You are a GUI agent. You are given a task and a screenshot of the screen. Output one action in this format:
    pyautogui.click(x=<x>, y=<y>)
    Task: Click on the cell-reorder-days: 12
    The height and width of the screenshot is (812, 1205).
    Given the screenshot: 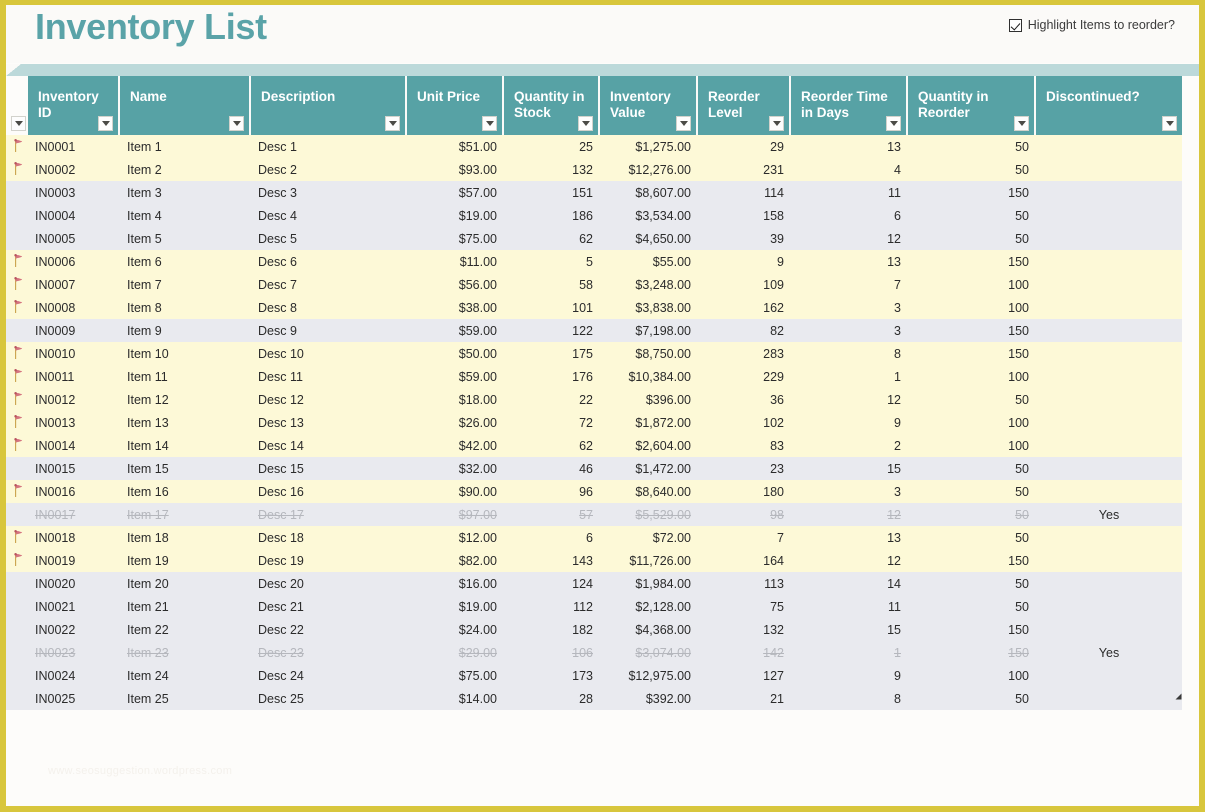 What is the action you would take?
    pyautogui.click(x=849, y=514)
    